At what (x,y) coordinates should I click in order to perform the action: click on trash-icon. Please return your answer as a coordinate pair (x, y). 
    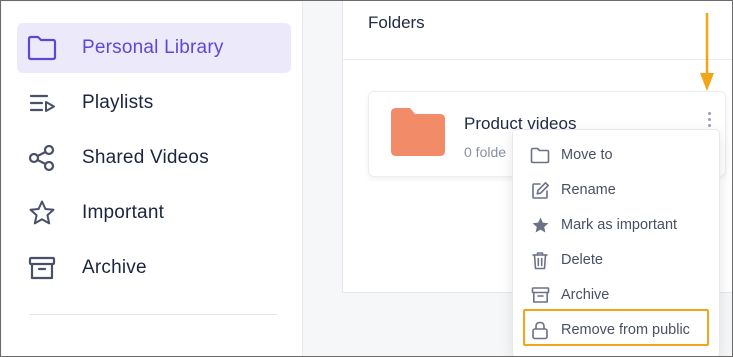
    Looking at the image, I should click on (540, 260).